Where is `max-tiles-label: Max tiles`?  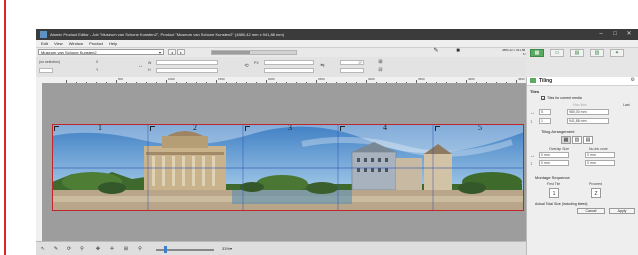
max-tiles-label: Max tiles is located at coordinates (580, 105).